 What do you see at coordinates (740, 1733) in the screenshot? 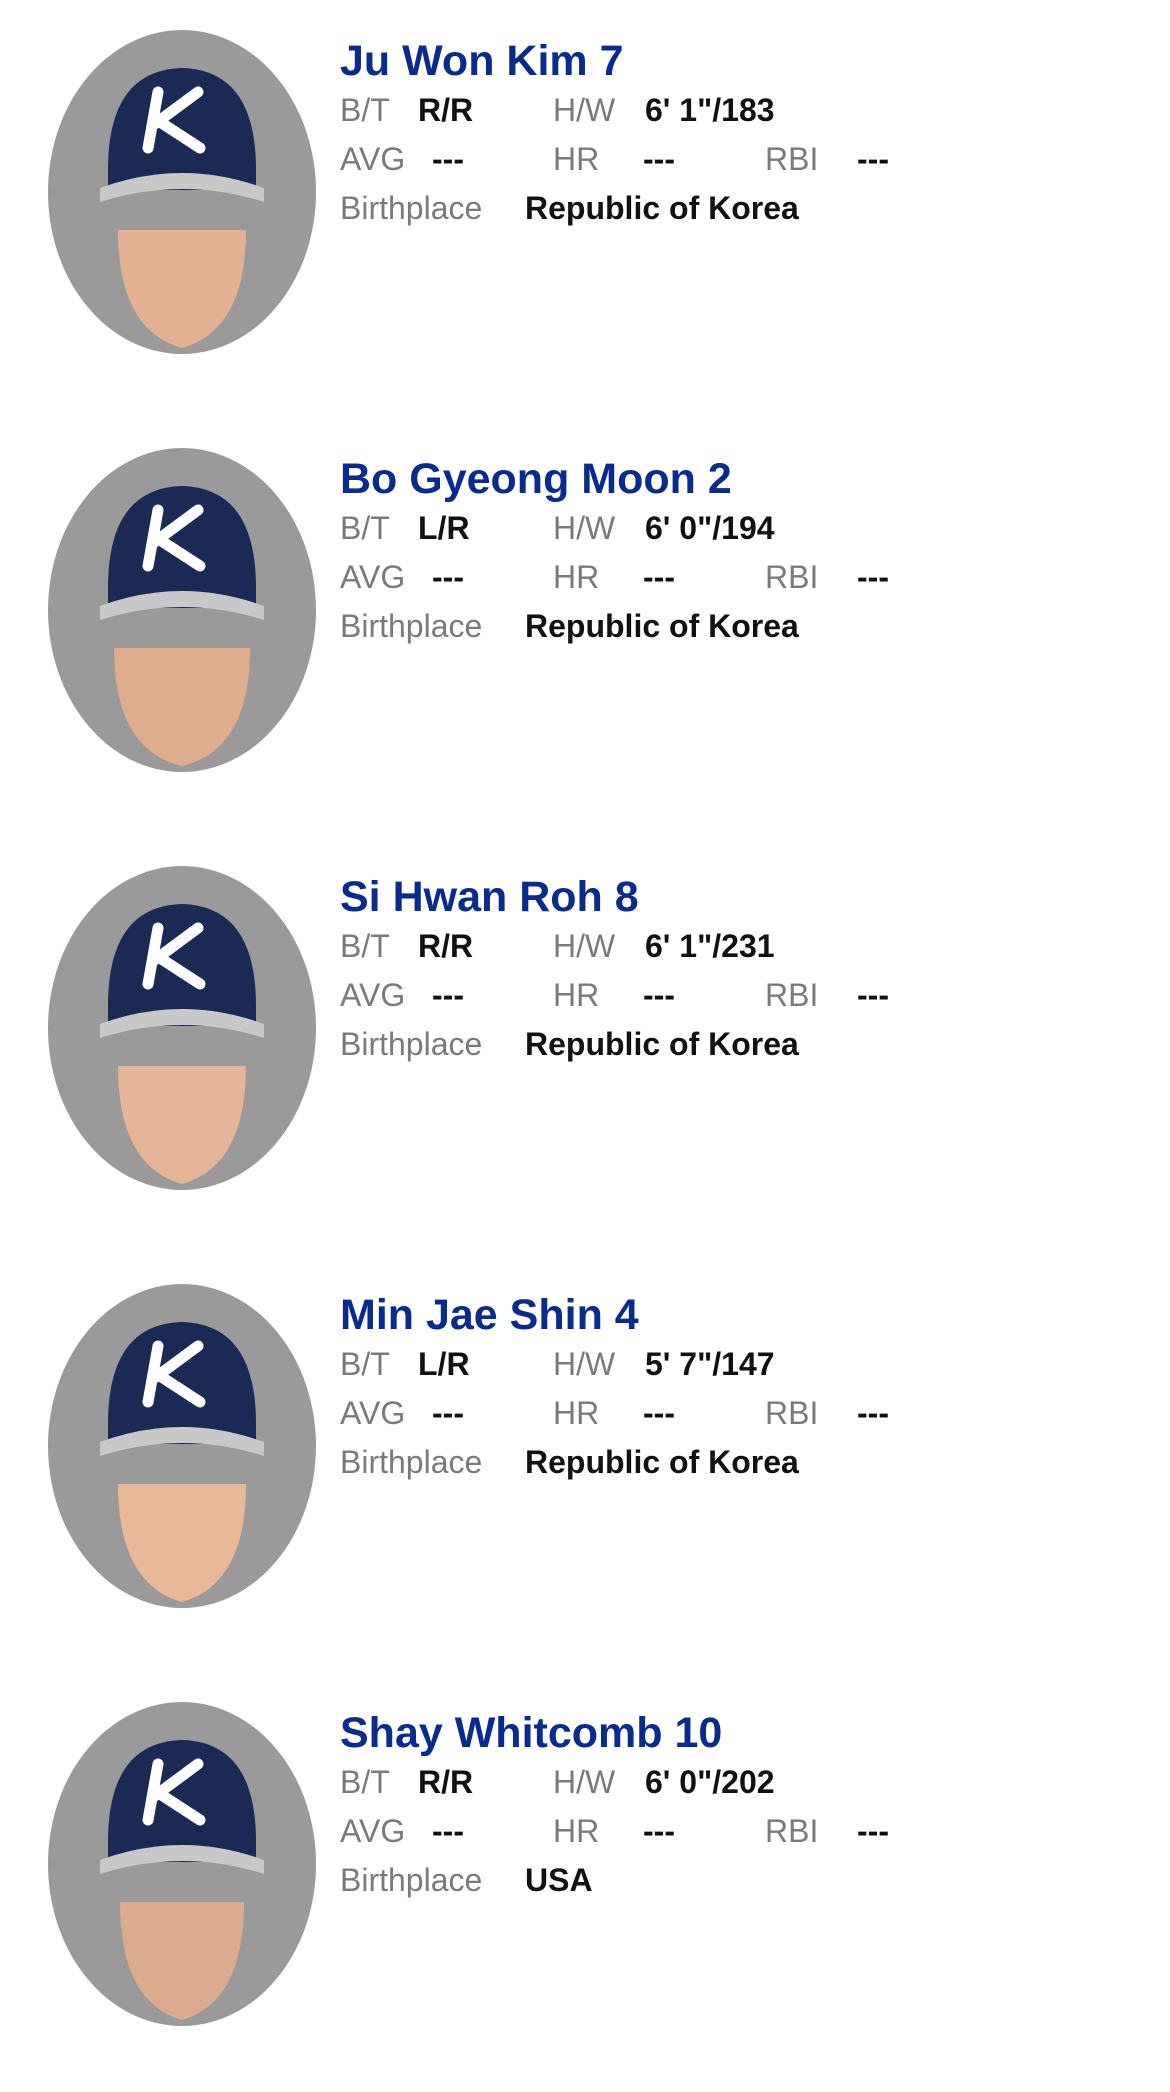
I see `player-name-link: Shay Whitcomb 10` at bounding box center [740, 1733].